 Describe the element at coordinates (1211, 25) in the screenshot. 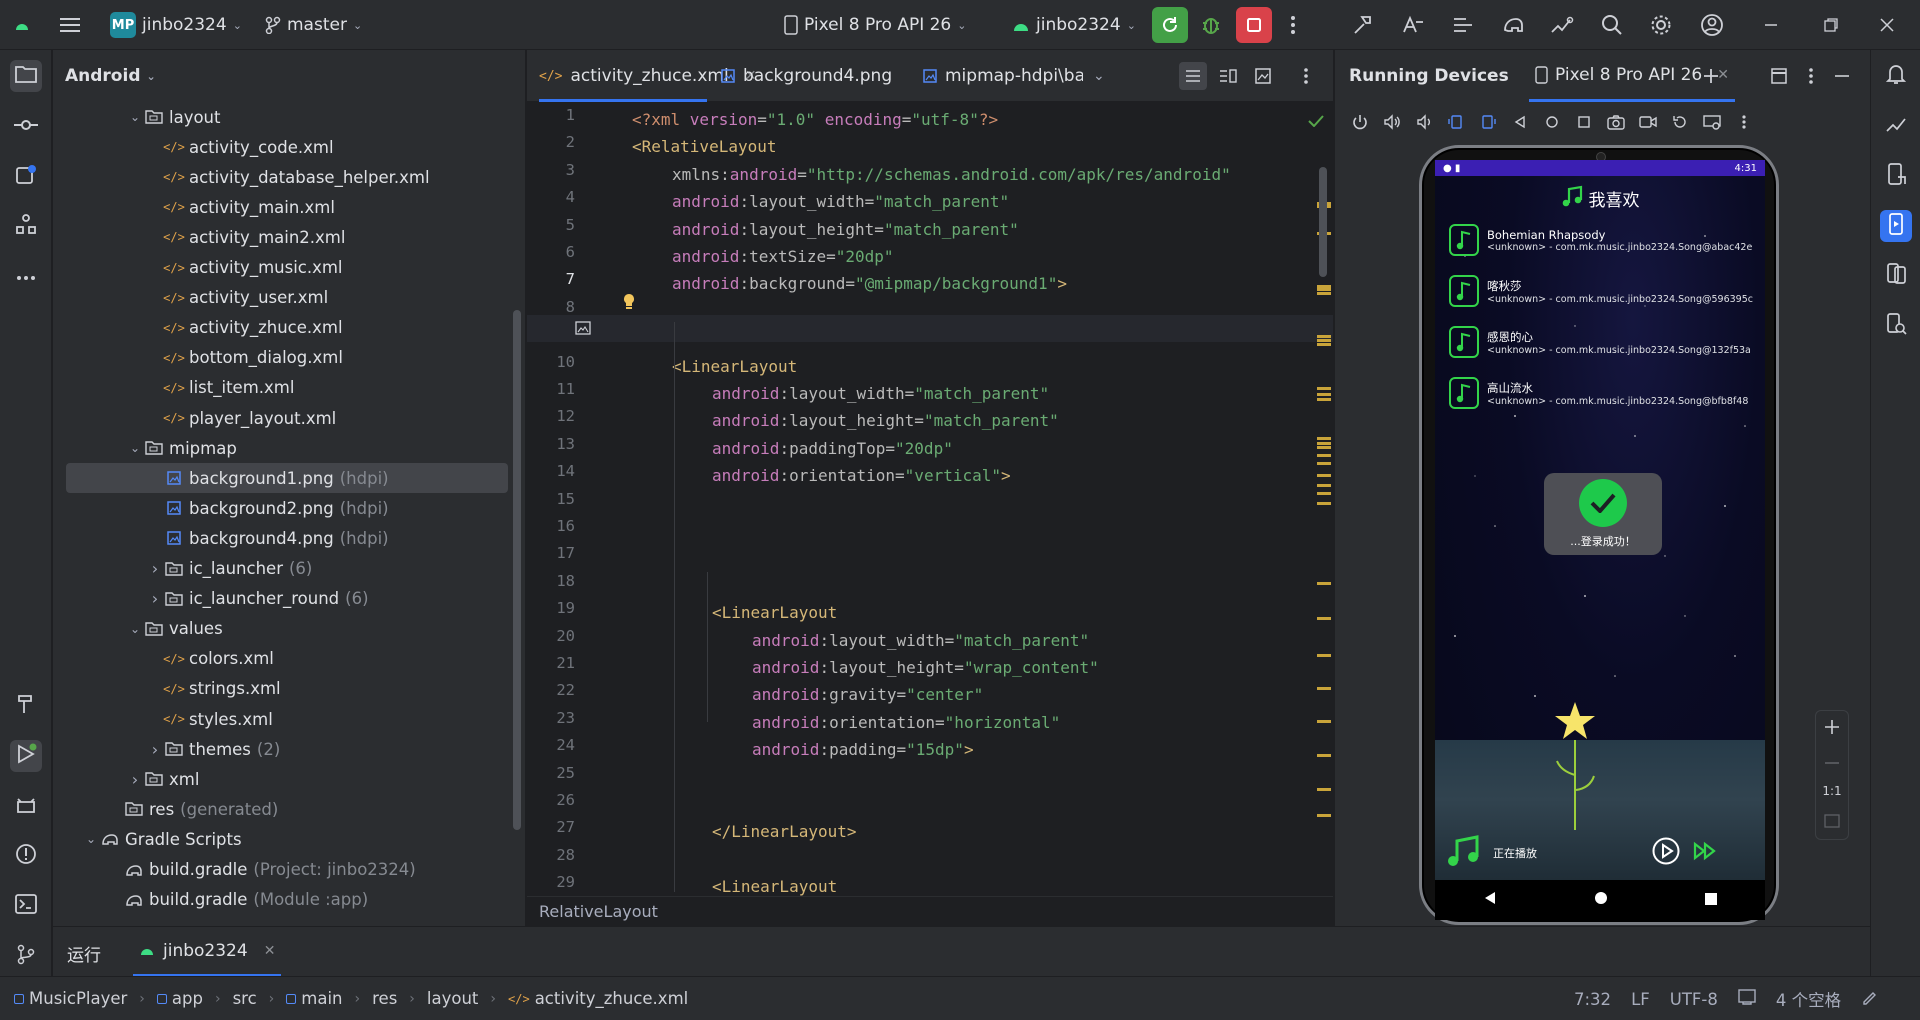

I see `debug-button` at that location.